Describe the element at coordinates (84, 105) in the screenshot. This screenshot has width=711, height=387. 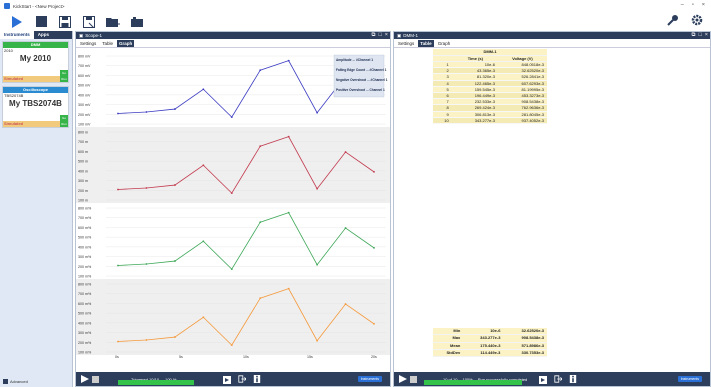
I see `y-tick-label: 300 mV` at that location.